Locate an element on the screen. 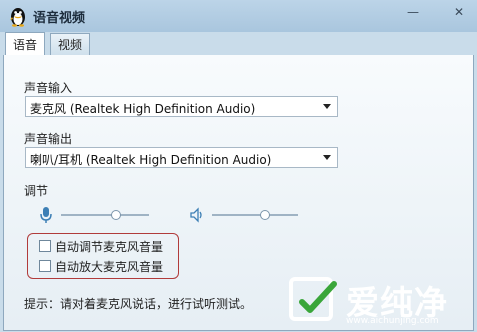 The image size is (477, 332). aichunjing-logo-icon is located at coordinates (313, 299).